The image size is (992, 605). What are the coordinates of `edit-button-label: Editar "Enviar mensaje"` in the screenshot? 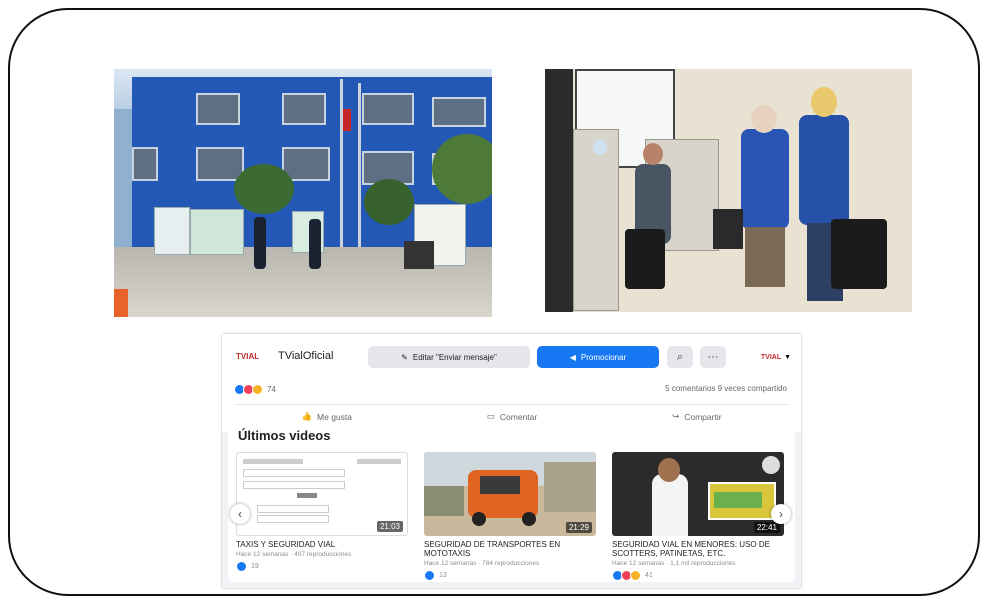 It's located at (454, 357).